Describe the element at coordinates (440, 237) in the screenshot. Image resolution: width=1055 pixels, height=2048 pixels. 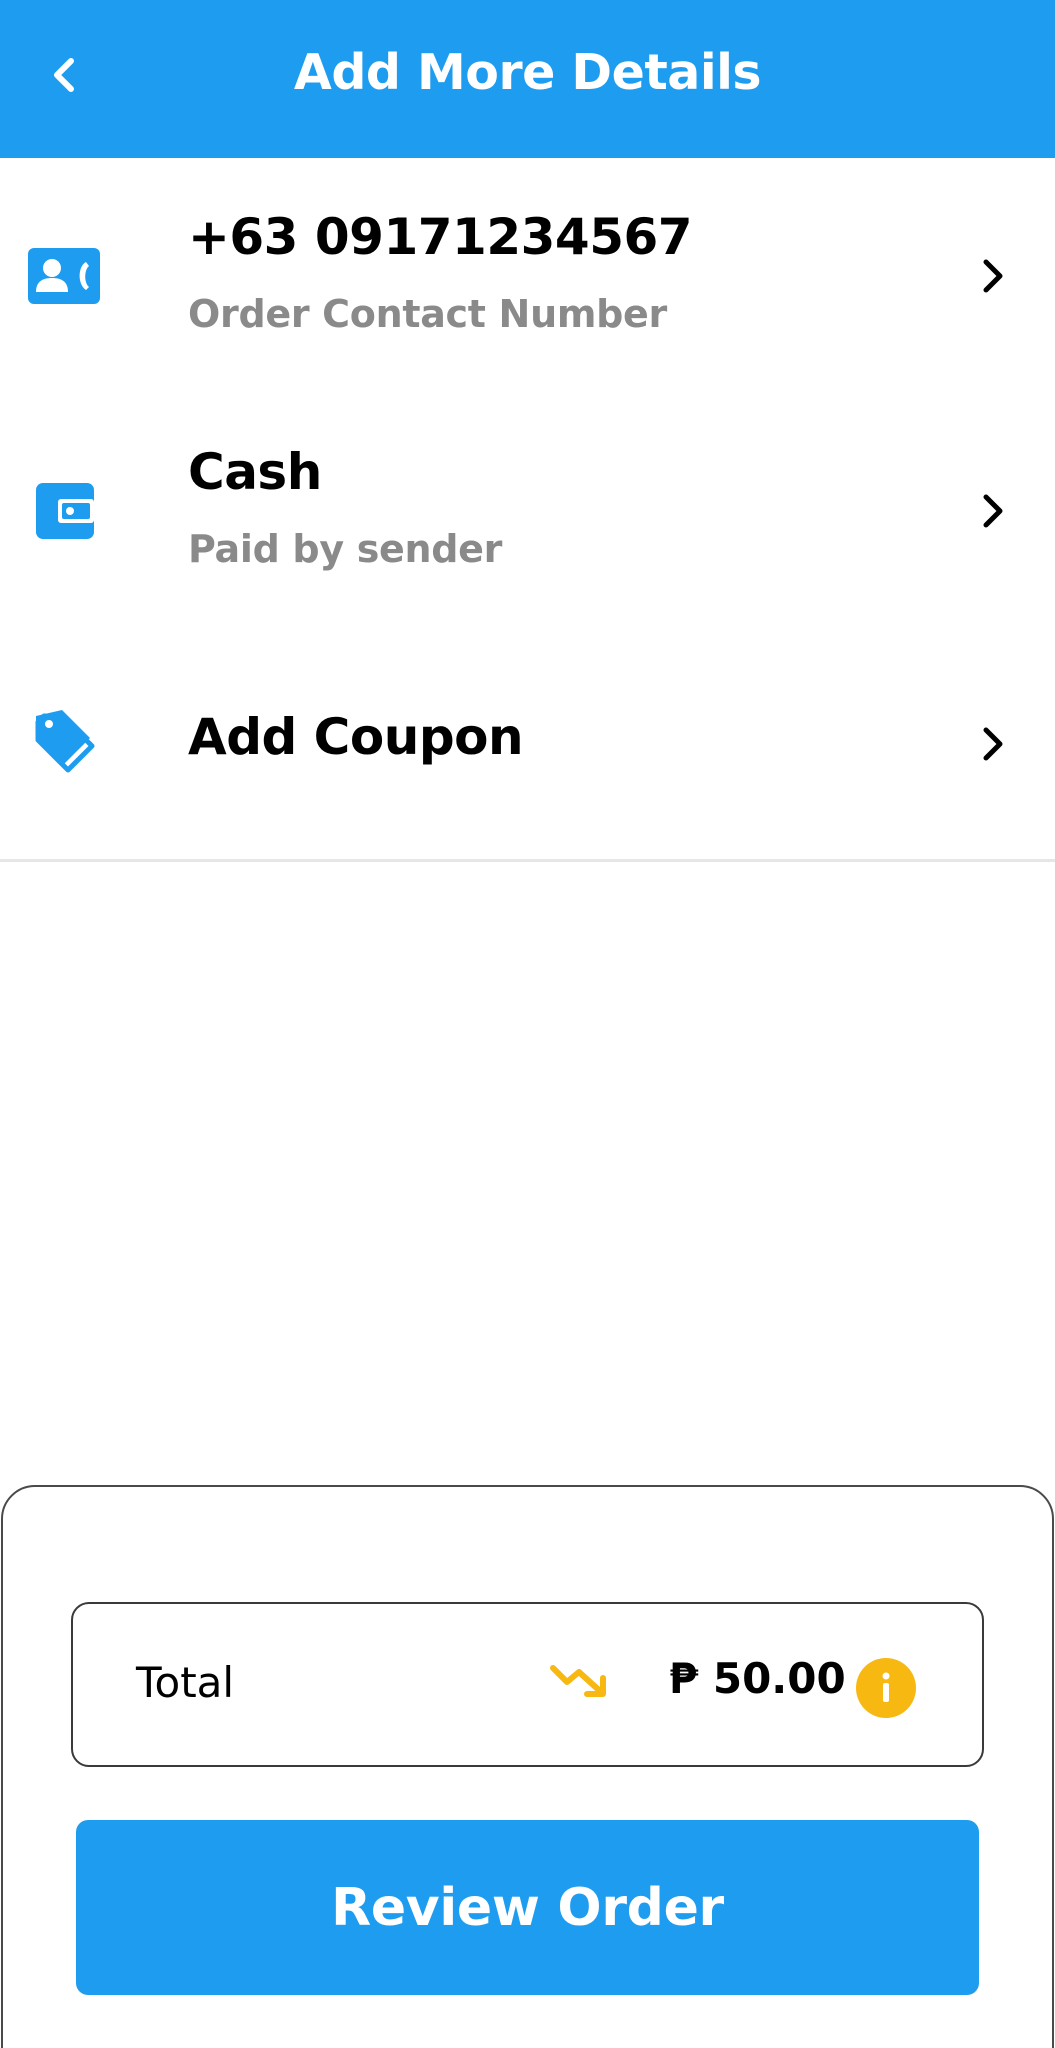
I see `contact-number-value: +63 09171234567` at that location.